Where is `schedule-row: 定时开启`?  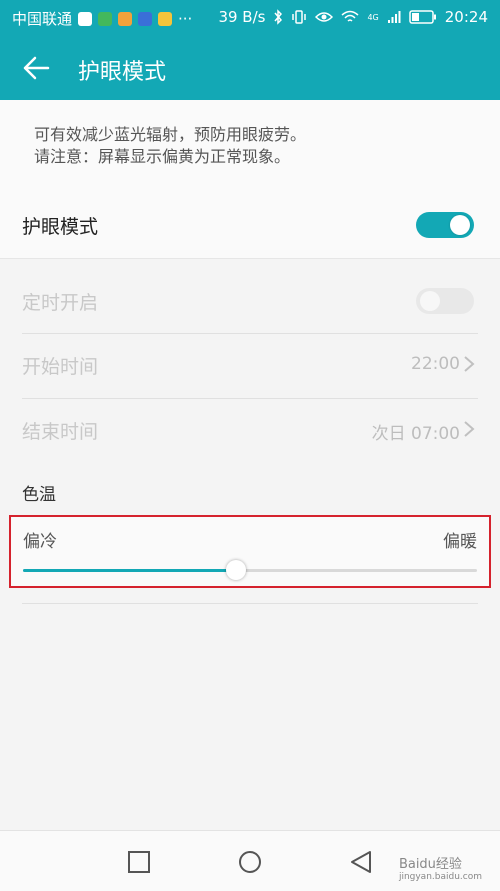
schedule-row: 定时开启 is located at coordinates (250, 302).